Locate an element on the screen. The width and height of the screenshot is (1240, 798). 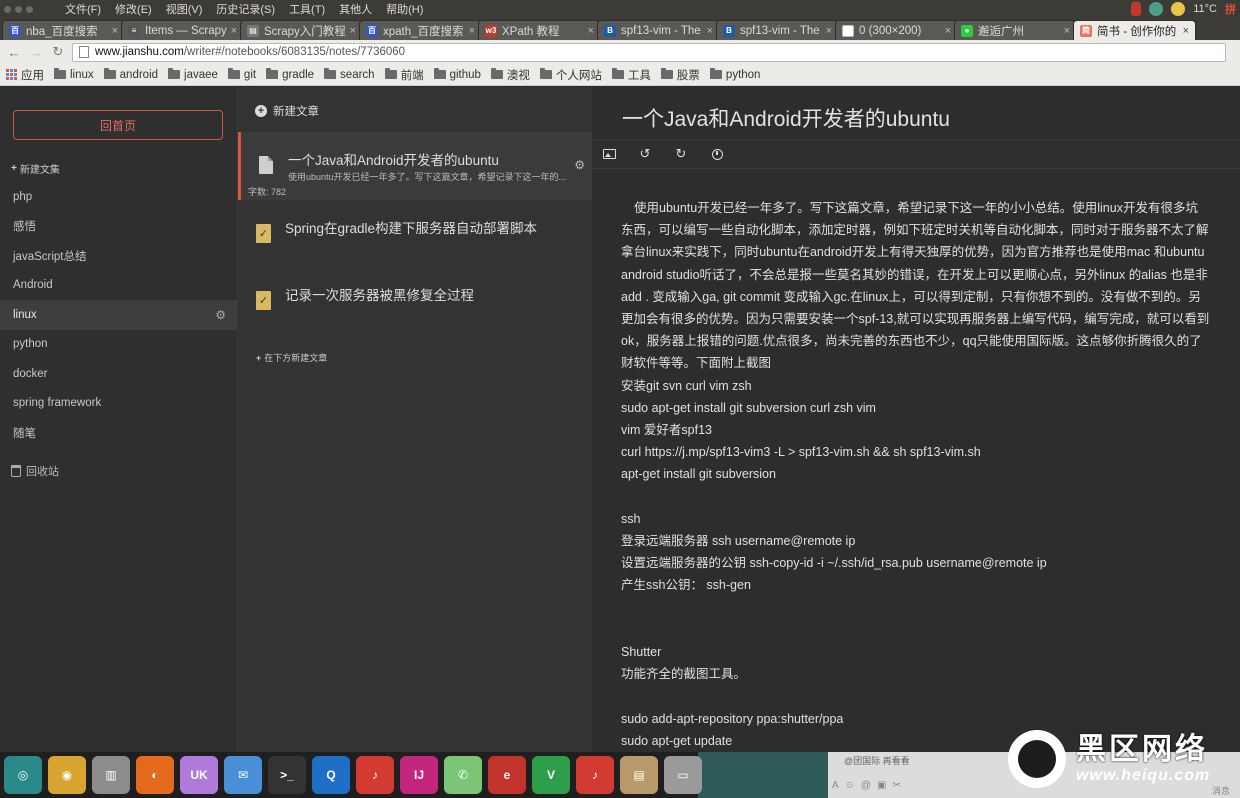
menu-view: 视图(V) is located at coordinates (184, 9).